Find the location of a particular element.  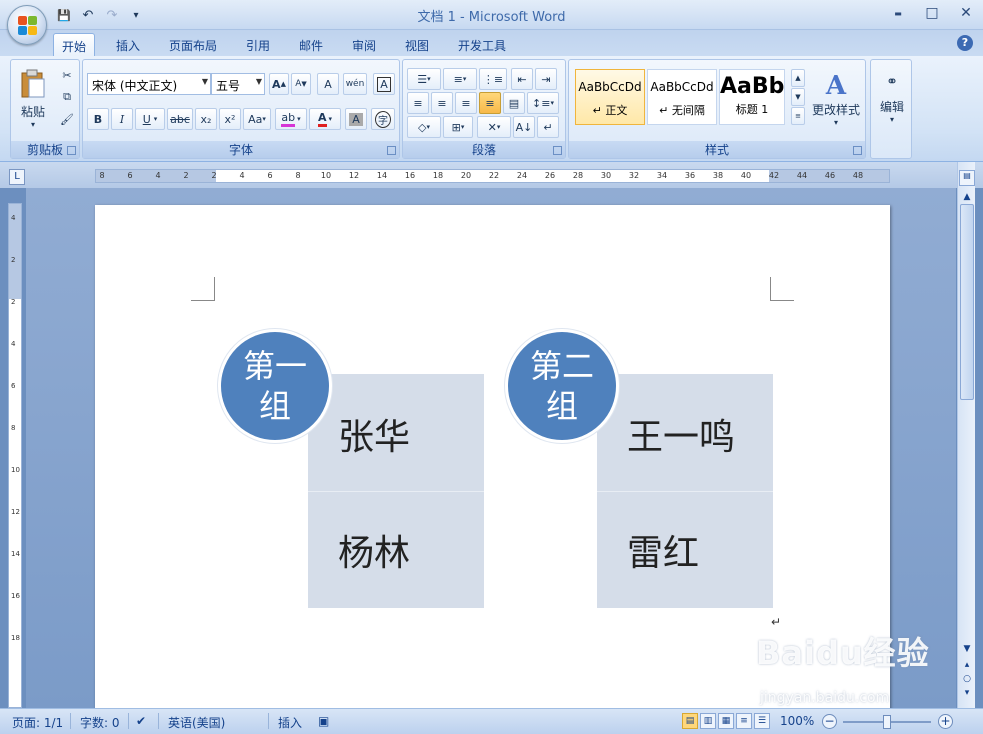

draft-view-icon: ☰ is located at coordinates (762, 721).